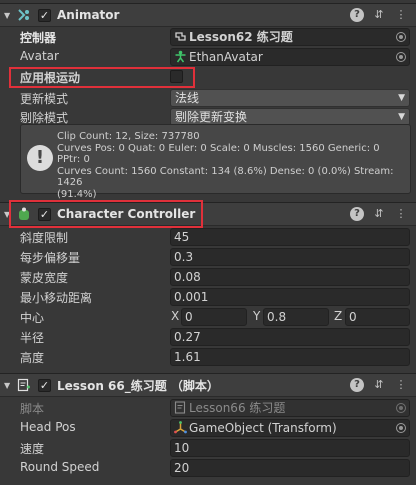  Describe the element at coordinates (214, 317) in the screenshot. I see `center-x-field: 0` at that location.